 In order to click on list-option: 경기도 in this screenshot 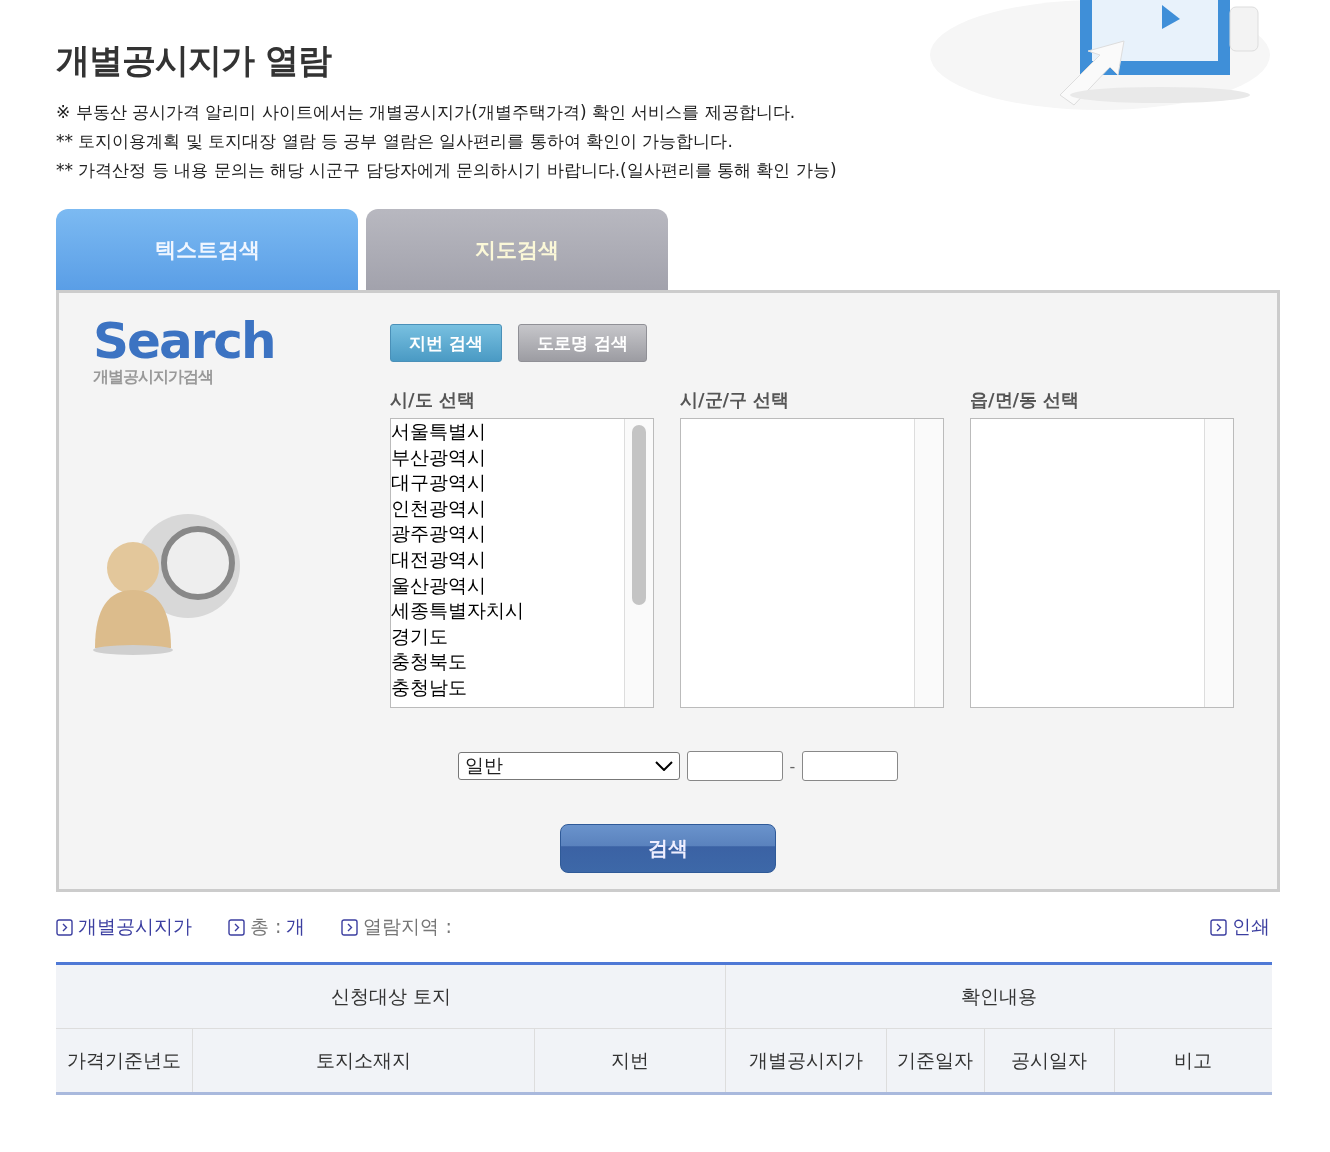, I will do `click(507, 636)`.